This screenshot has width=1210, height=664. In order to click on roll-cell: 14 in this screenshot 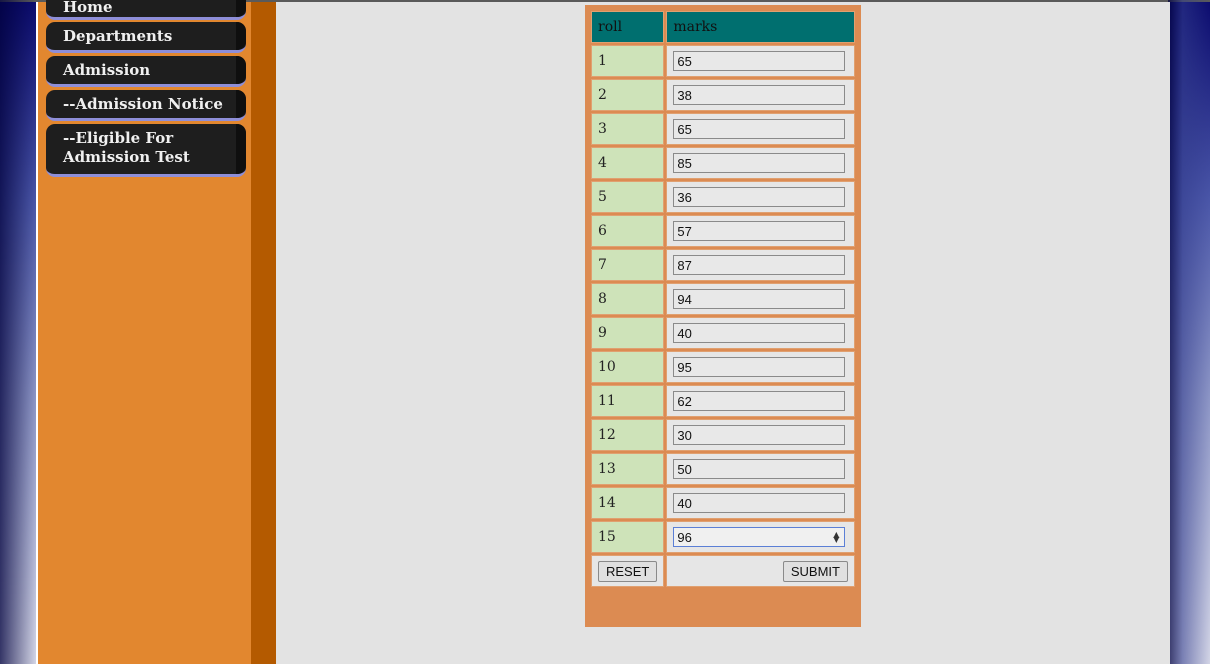, I will do `click(628, 503)`.